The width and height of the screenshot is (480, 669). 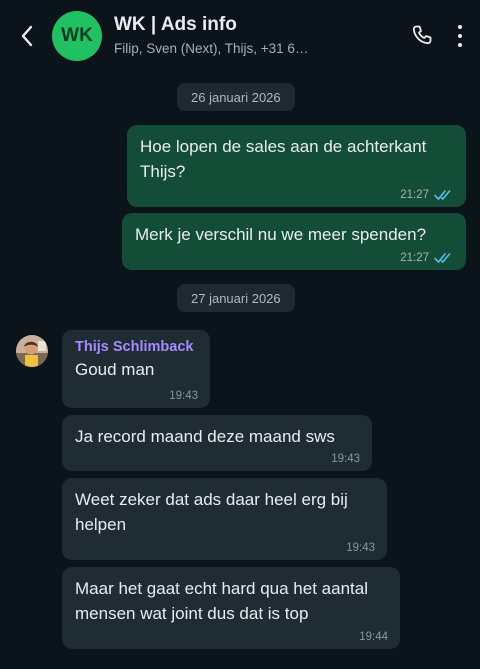 I want to click on message-meta: 19:44, so click(x=373, y=637).